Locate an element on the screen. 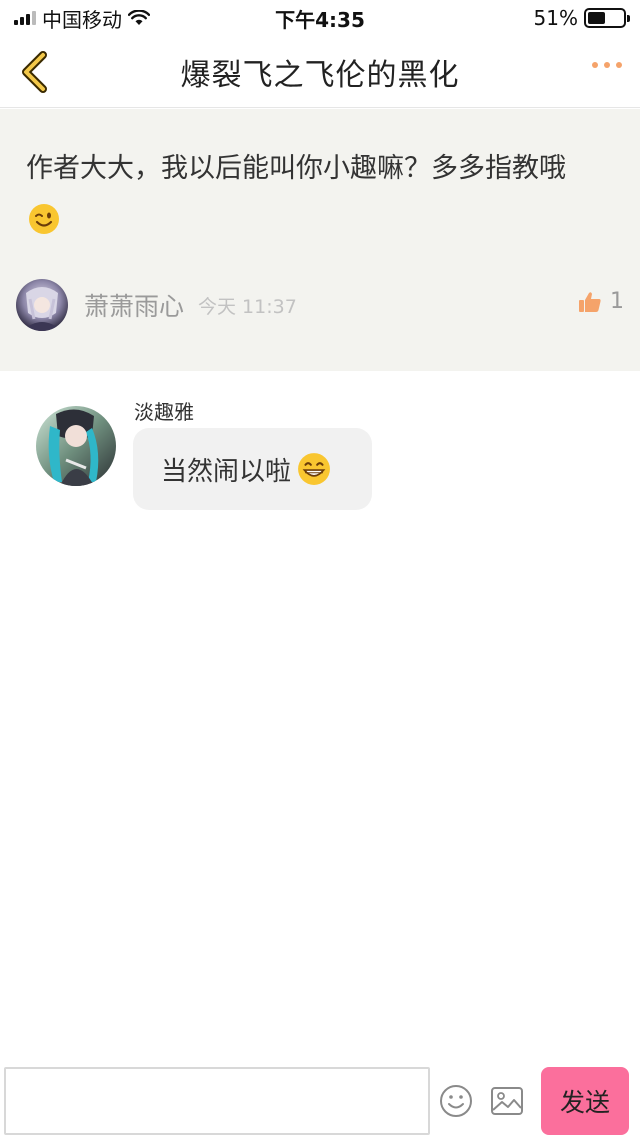  battery-icon is located at coordinates (607, 18).